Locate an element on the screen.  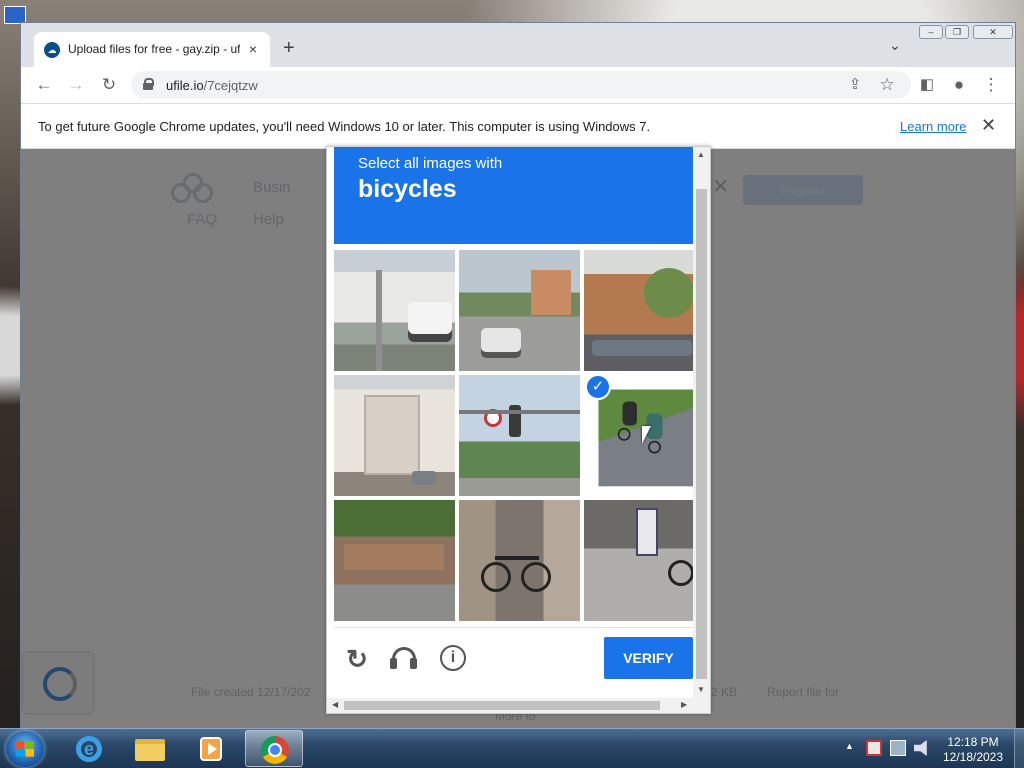
captcha-info-glyph: i is located at coordinates (453, 658).